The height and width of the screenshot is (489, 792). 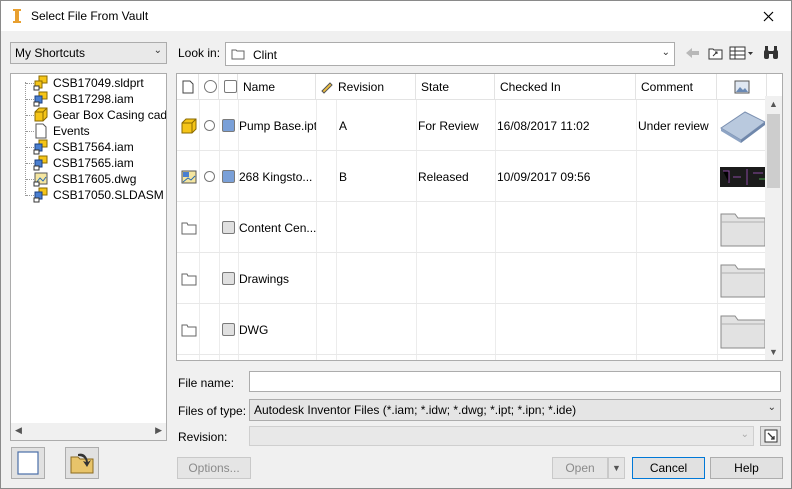 What do you see at coordinates (668, 468) in the screenshot?
I see `cancel-button: Cancel` at bounding box center [668, 468].